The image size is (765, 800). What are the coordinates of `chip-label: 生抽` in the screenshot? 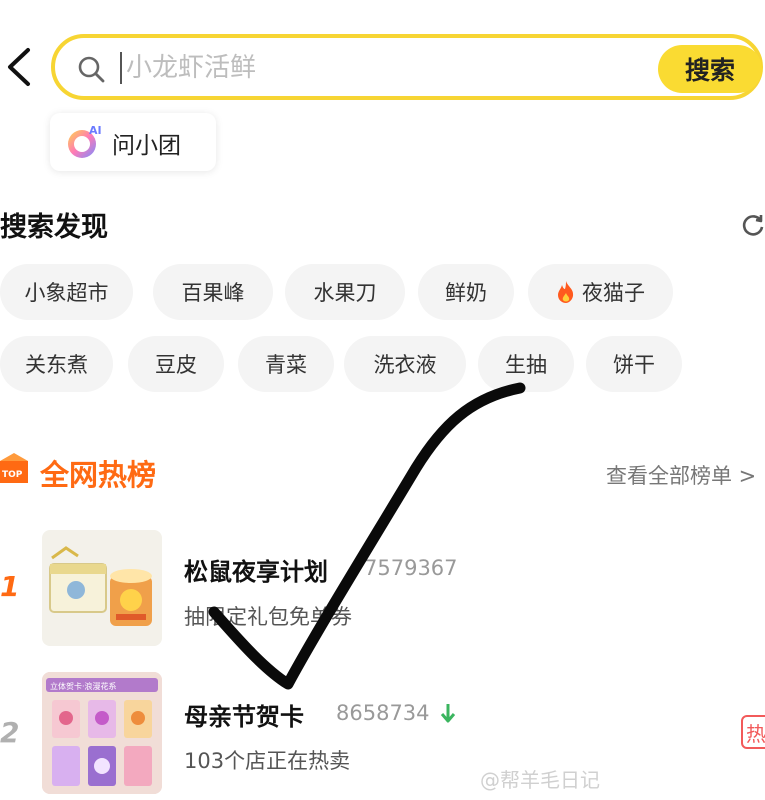 It's located at (526, 365).